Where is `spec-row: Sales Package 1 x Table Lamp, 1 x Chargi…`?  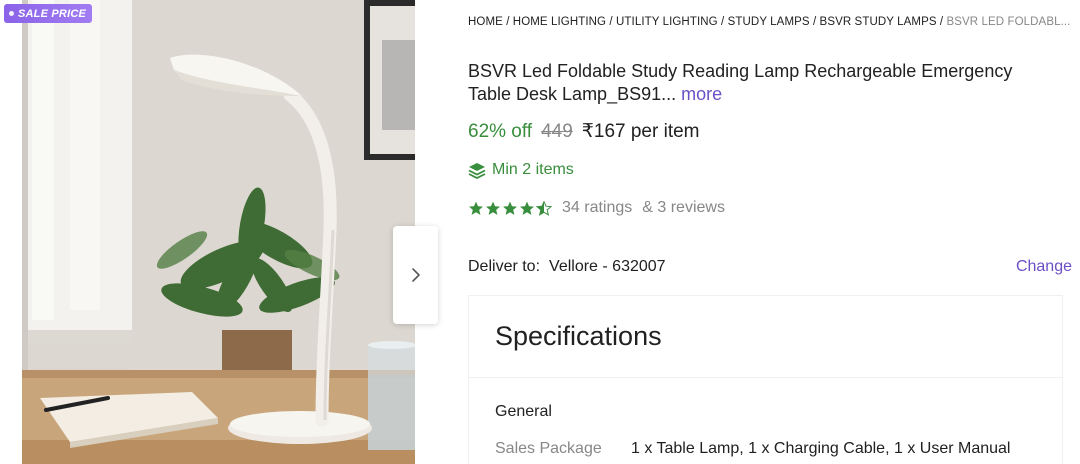
spec-row: Sales Package 1 x Table Lamp, 1 x Chargi… is located at coordinates (752, 449).